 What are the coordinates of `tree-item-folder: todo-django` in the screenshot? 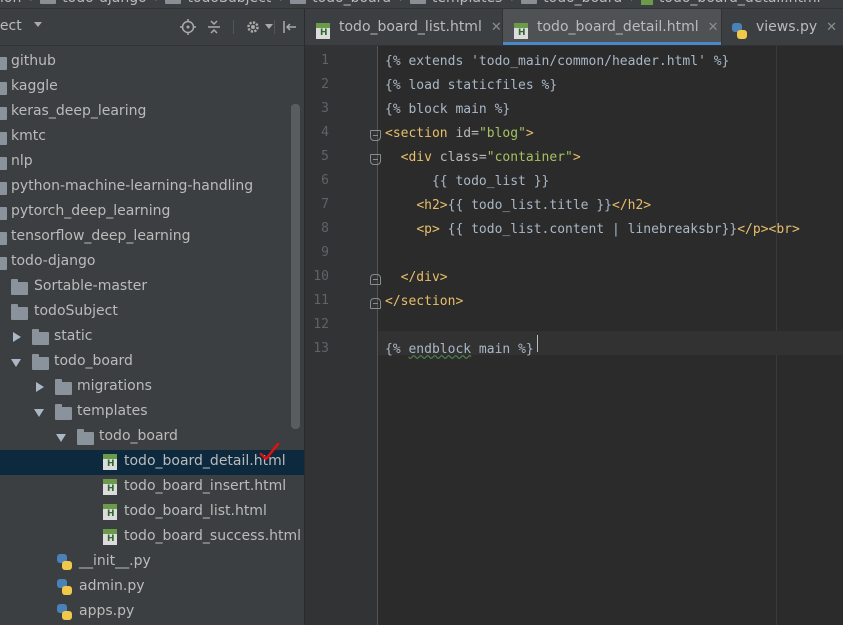 It's located at (152, 262).